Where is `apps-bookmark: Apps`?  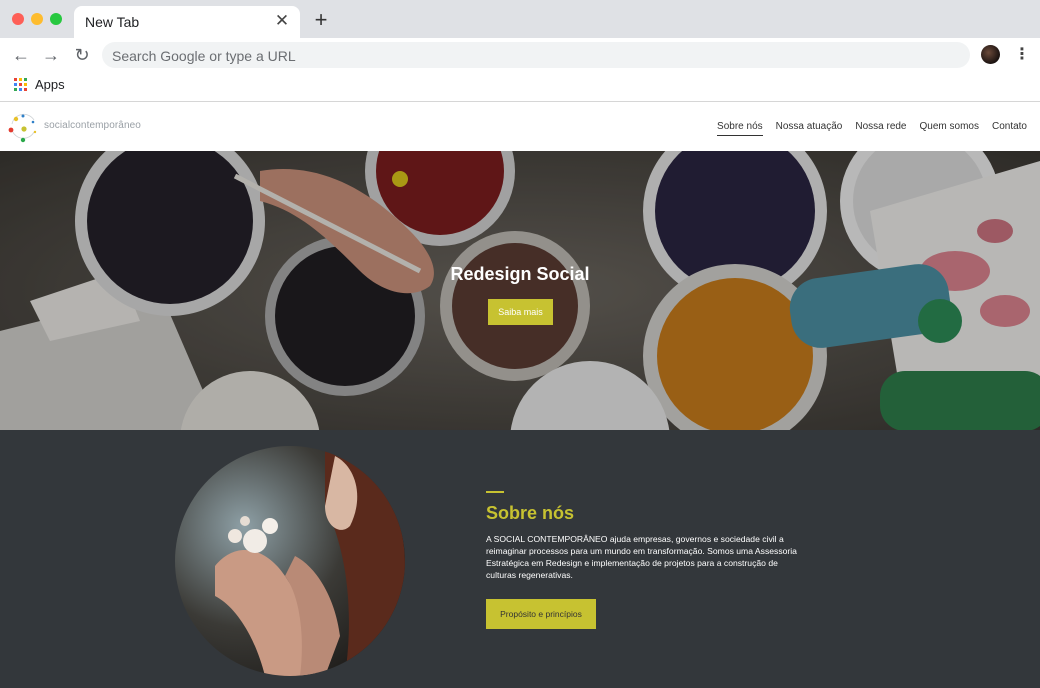
apps-bookmark: Apps is located at coordinates (50, 84).